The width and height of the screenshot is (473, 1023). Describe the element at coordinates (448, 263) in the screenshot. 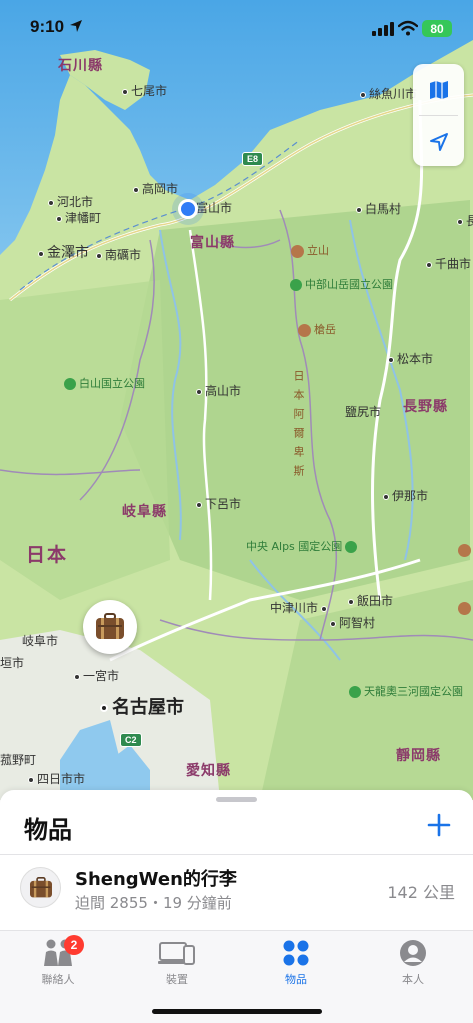

I see `city-label: 千曲市` at that location.